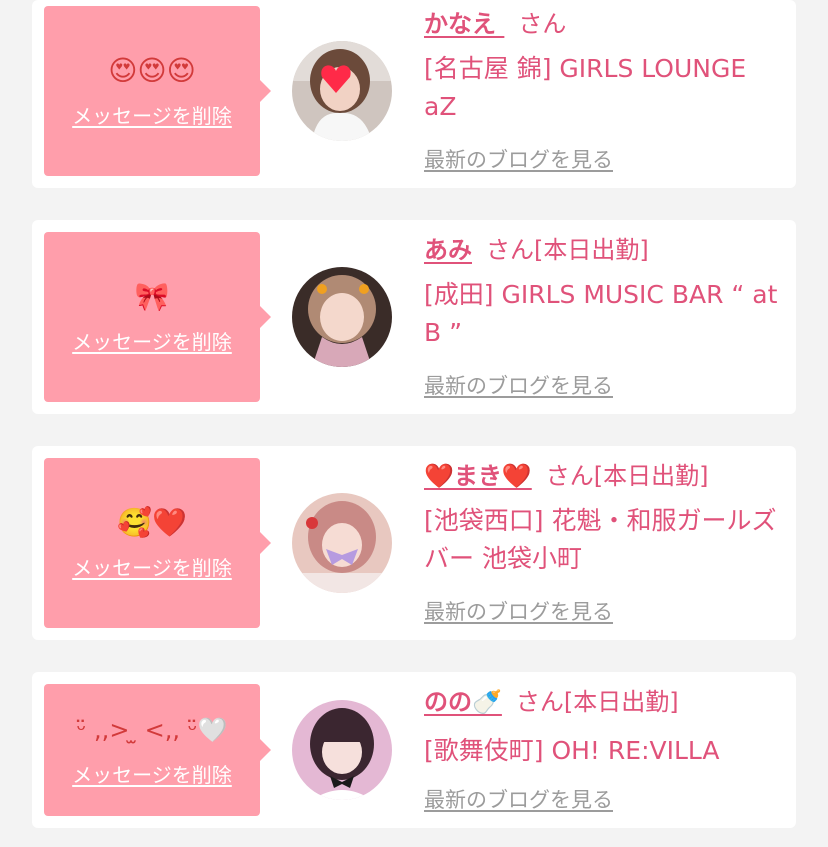 Image resolution: width=828 pixels, height=847 pixels. Describe the element at coordinates (157, 91) in the screenshot. I see `message-bubble: 😍😍😍 メッセージを削除` at that location.